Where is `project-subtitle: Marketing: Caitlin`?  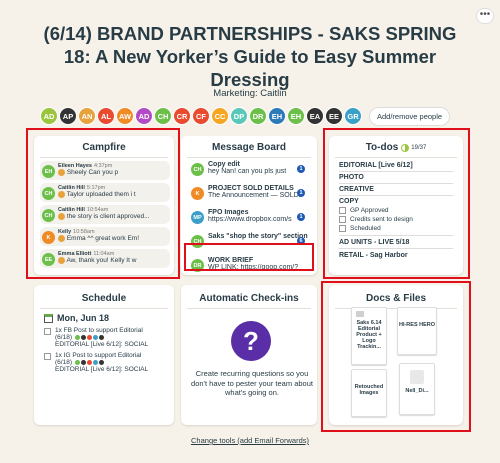 project-subtitle: Marketing: Caitlin is located at coordinates (250, 93).